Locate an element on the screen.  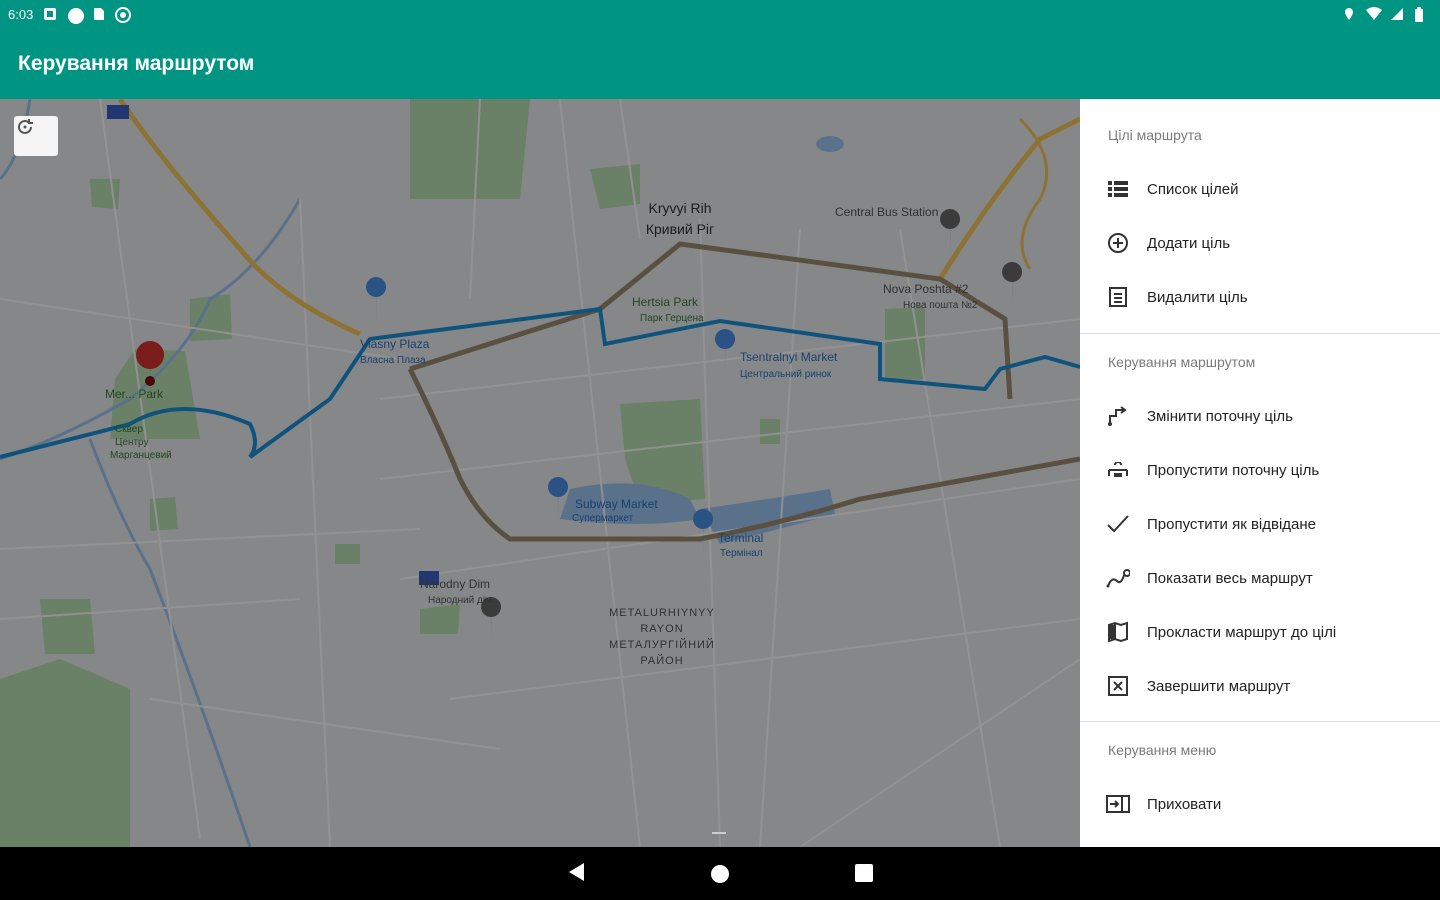
menu-item-finish-route: Завершити маршрут is located at coordinates (1260, 686).